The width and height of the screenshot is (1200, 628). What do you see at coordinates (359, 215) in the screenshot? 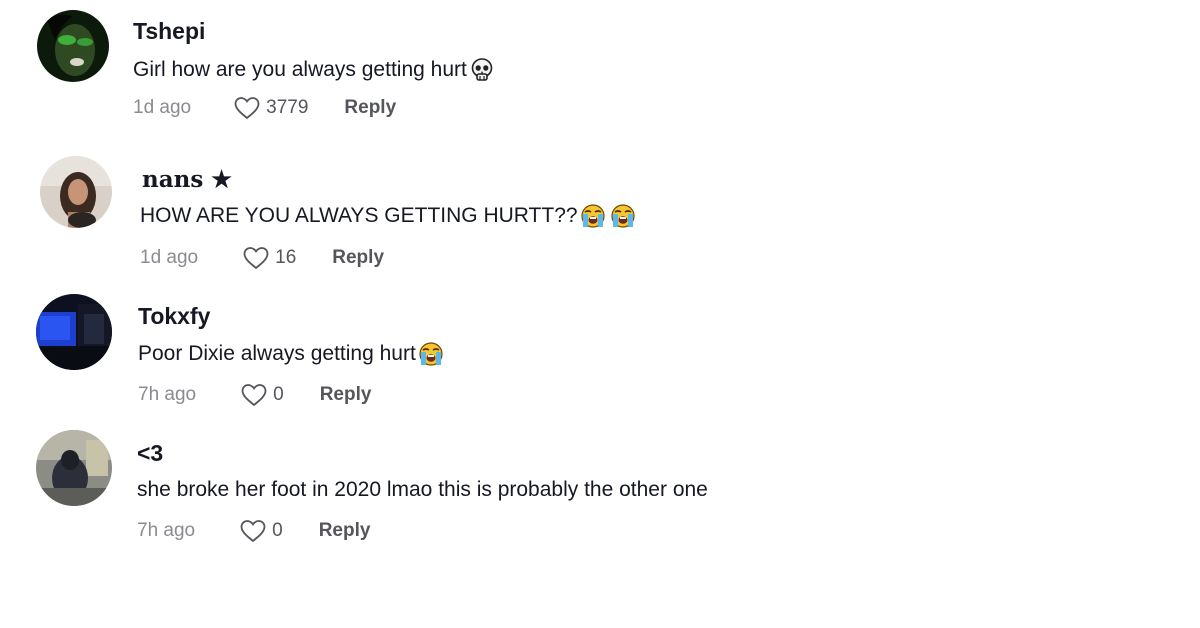
I see `comment-text-body: HOW ARE YOU ALWAYS GETTING HURTT??` at bounding box center [359, 215].